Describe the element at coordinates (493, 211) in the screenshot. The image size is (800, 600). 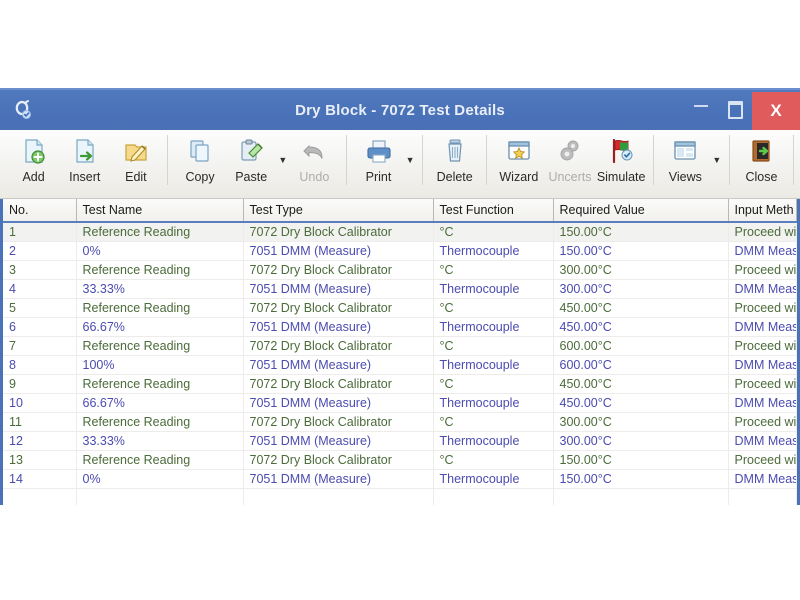
I see `column-header-test-function: Test Function` at that location.